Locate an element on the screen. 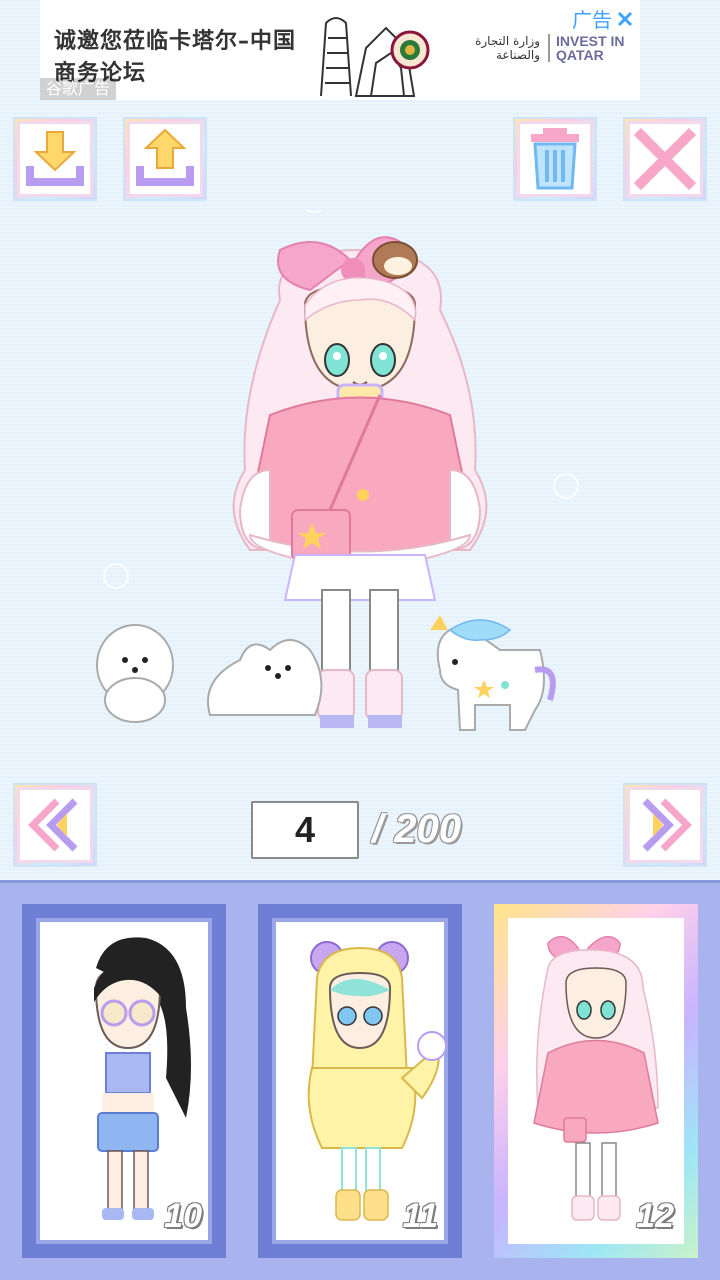 This screenshot has width=720, height=1280. ad-label: 谷歌广告 is located at coordinates (78, 89).